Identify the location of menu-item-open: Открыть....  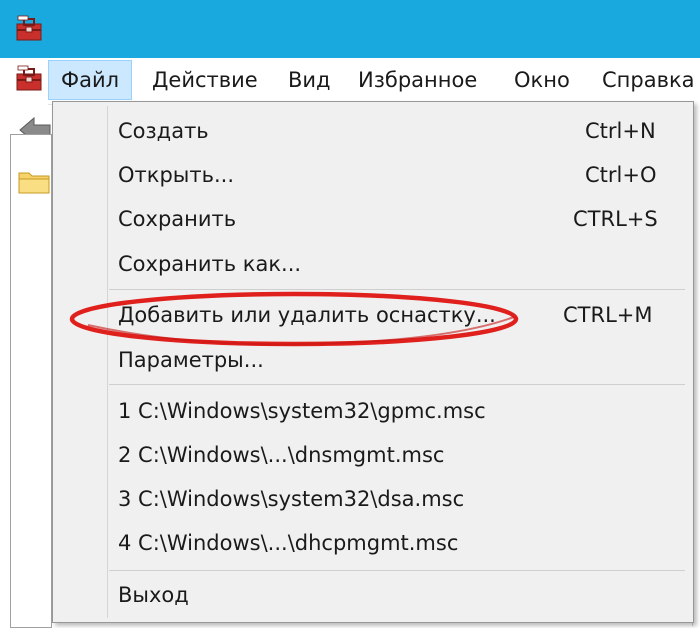
(176, 175).